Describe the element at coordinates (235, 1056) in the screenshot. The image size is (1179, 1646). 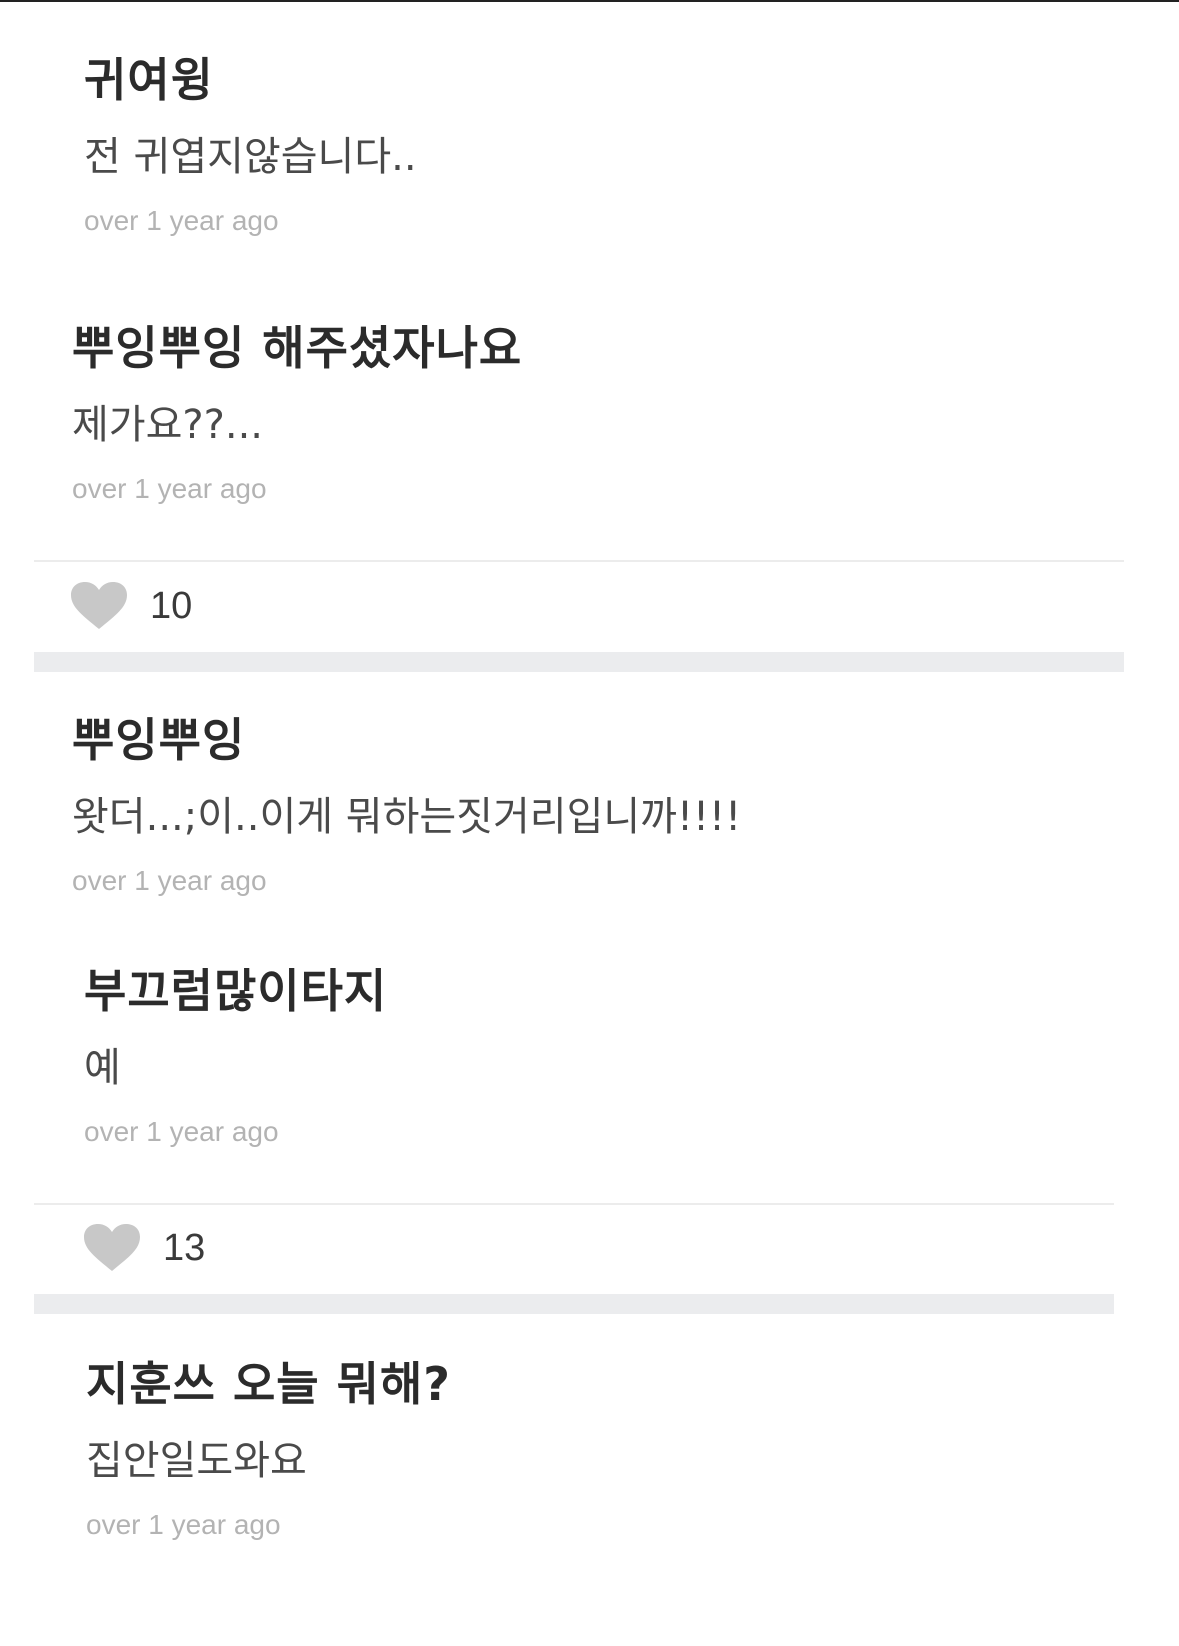
I see `comment-item: 부끄럼많이타지 예 over 1 year ago` at that location.